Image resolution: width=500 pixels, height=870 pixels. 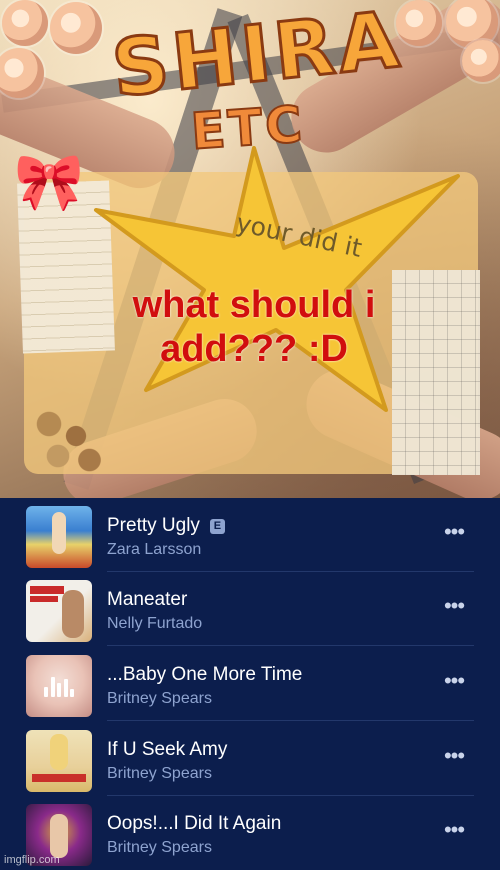 What do you see at coordinates (32, 860) in the screenshot?
I see `watermark: imgflip.com` at bounding box center [32, 860].